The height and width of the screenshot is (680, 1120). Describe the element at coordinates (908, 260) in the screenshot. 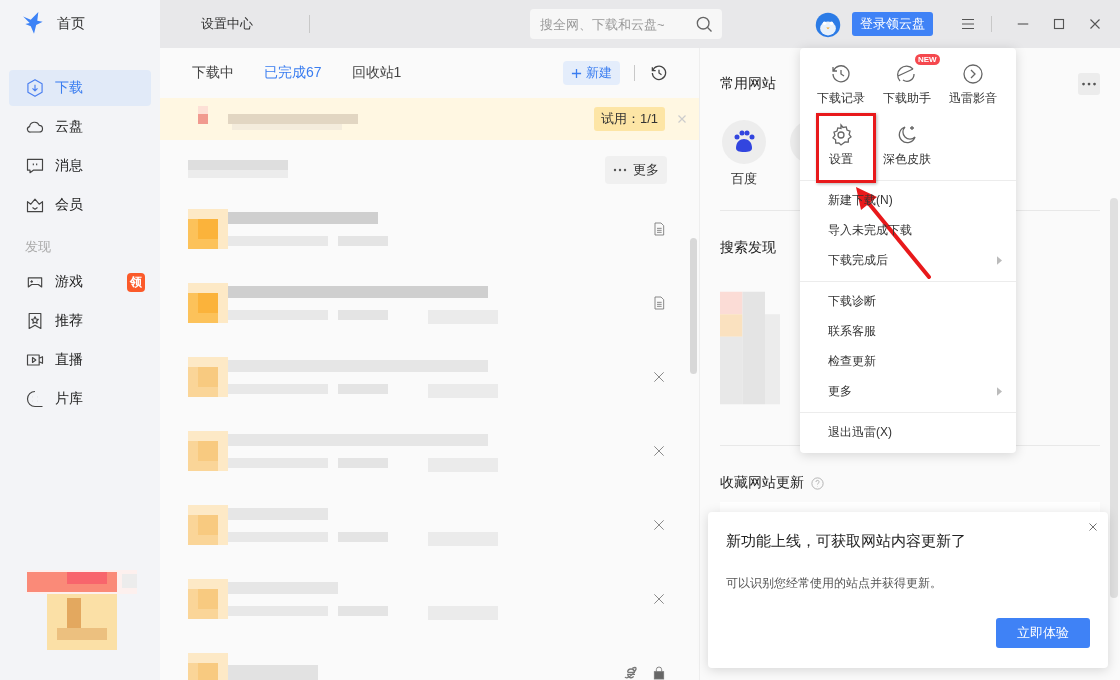

I see `menu-item: 下载完成后` at that location.